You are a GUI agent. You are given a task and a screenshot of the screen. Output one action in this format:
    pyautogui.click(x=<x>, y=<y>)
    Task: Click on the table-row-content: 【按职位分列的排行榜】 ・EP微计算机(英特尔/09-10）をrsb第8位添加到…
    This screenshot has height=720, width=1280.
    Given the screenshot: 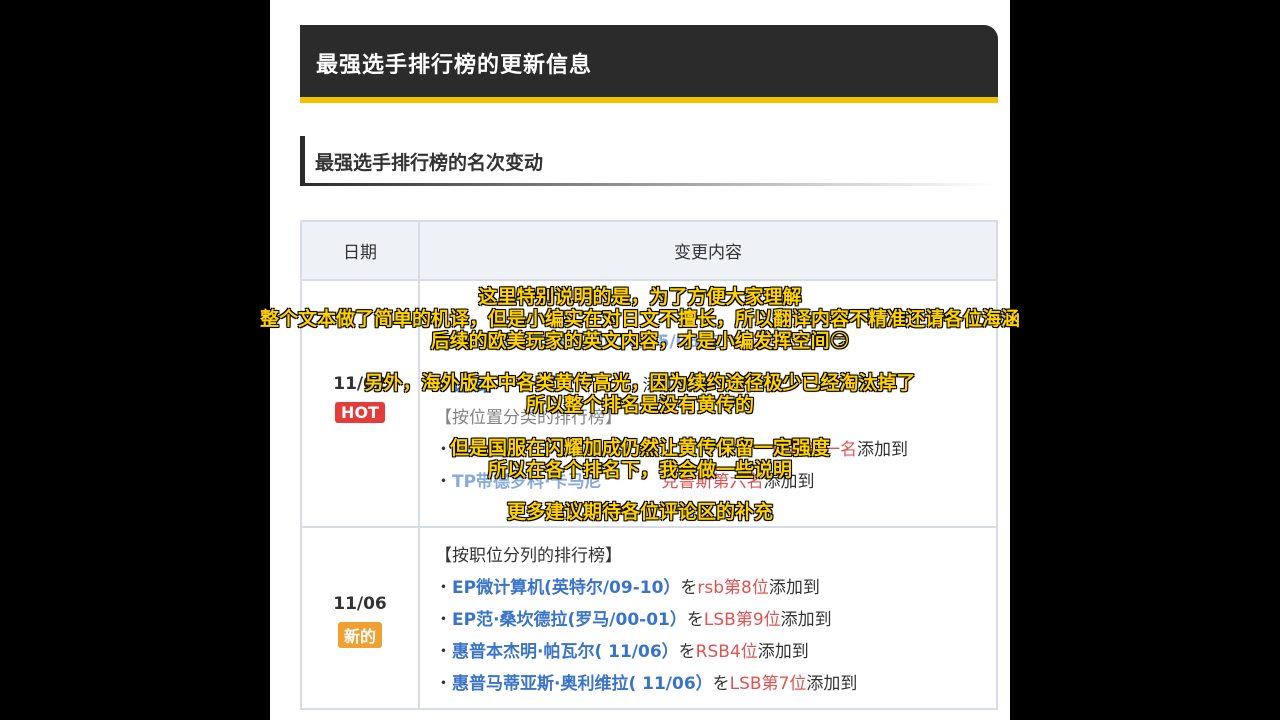 What is the action you would take?
    pyautogui.click(x=715, y=620)
    